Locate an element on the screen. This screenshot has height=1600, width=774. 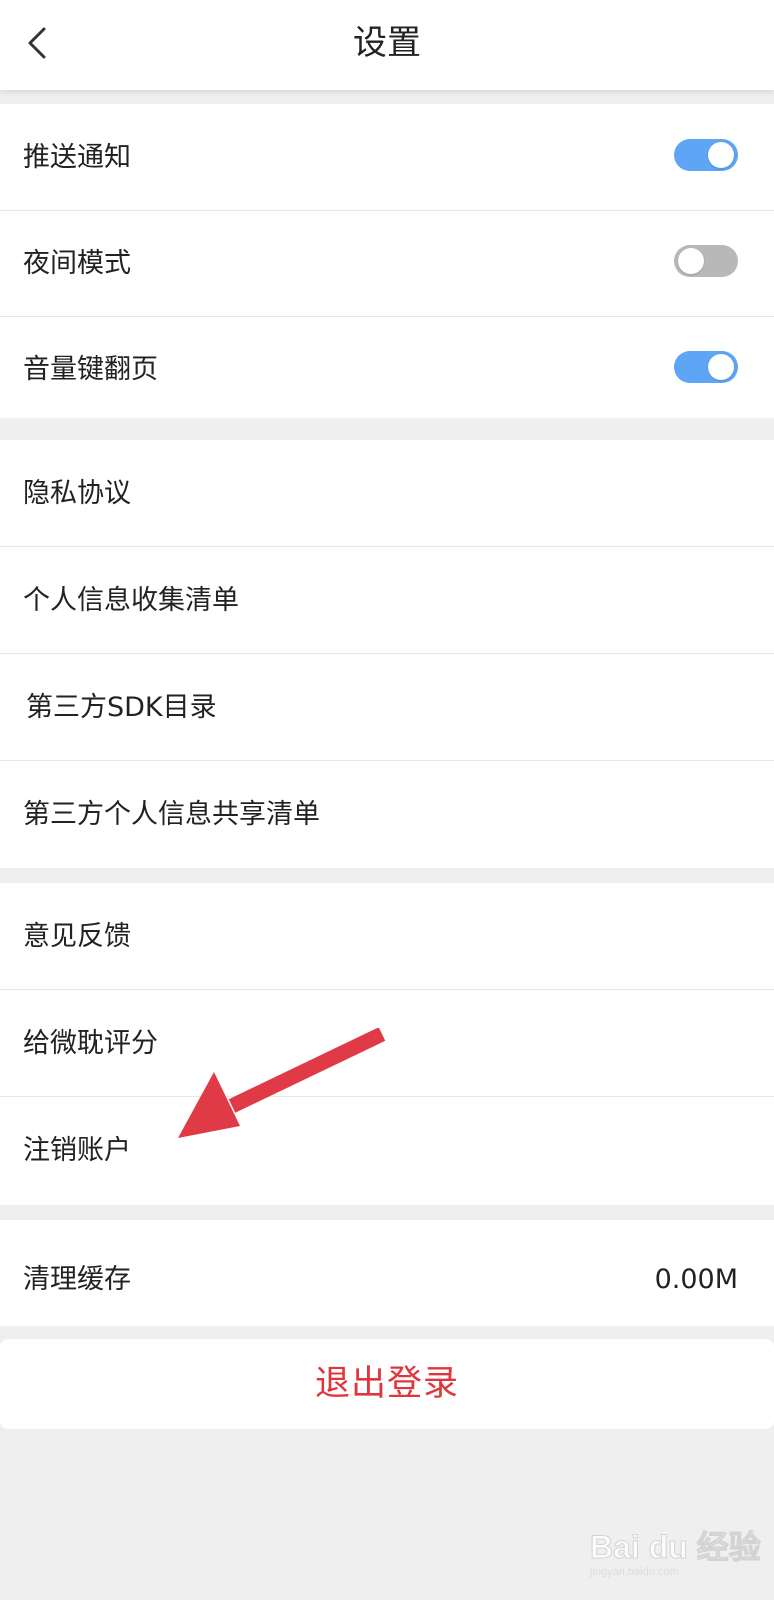
watermark-text: Bai du 经验 is located at coordinates (676, 1547).